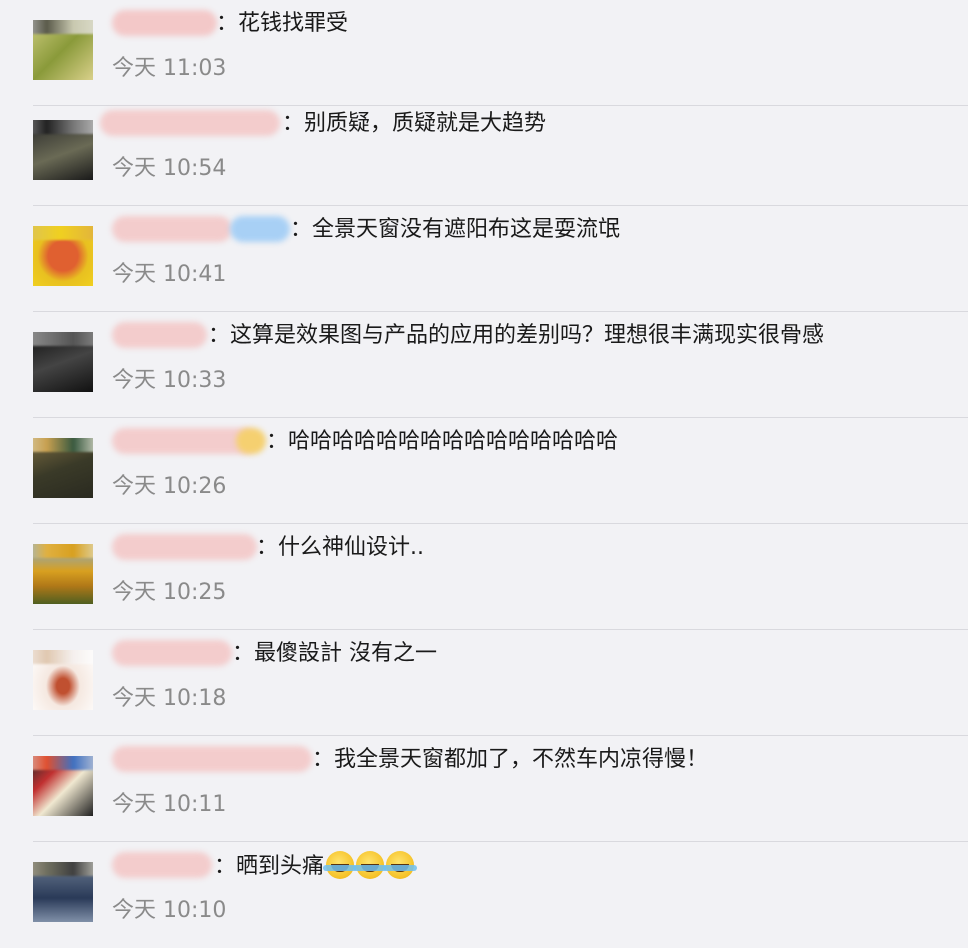  I want to click on comment-item: ：全景天窗没有遮阳布这是耍流氓 今天 10:41, so click(484, 259).